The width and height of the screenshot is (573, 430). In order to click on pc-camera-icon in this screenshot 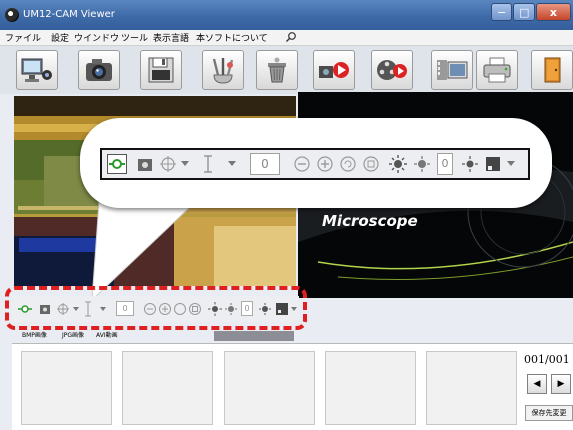, I will do `click(36, 70)`.